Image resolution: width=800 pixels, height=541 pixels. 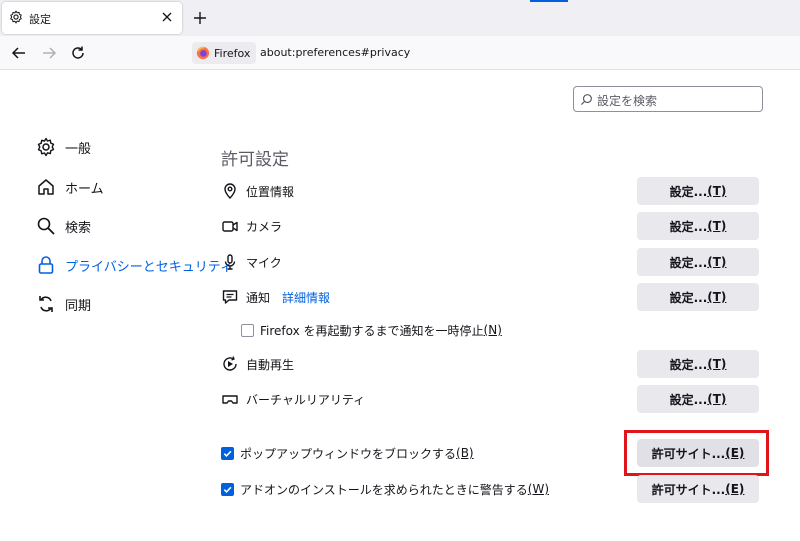 I want to click on pause-notifications-row: Firefox を再起動するまで通知を一時停止 (N), so click(x=371, y=330).